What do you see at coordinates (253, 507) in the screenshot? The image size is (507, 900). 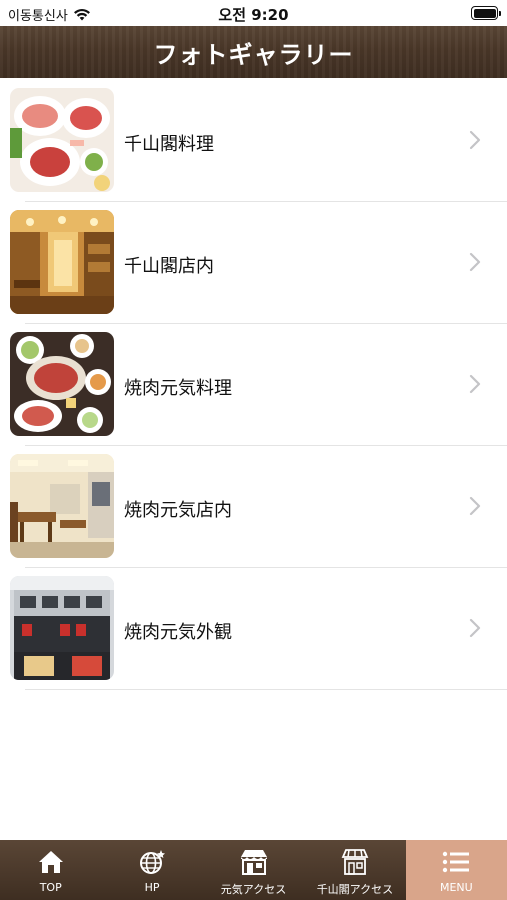 I see `gallery-item-genki-interior: 焼肉元気店内` at bounding box center [253, 507].